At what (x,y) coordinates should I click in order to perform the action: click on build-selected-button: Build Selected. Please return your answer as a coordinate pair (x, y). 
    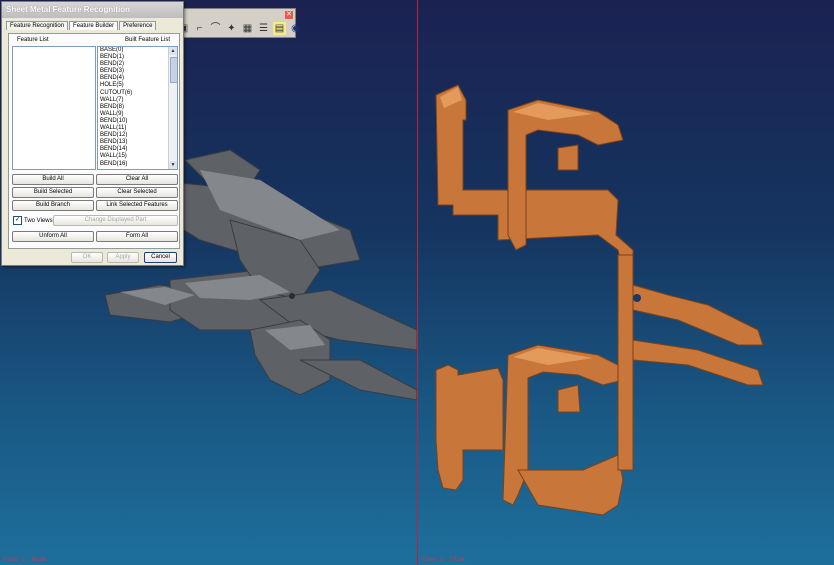
    Looking at the image, I should click on (53, 192).